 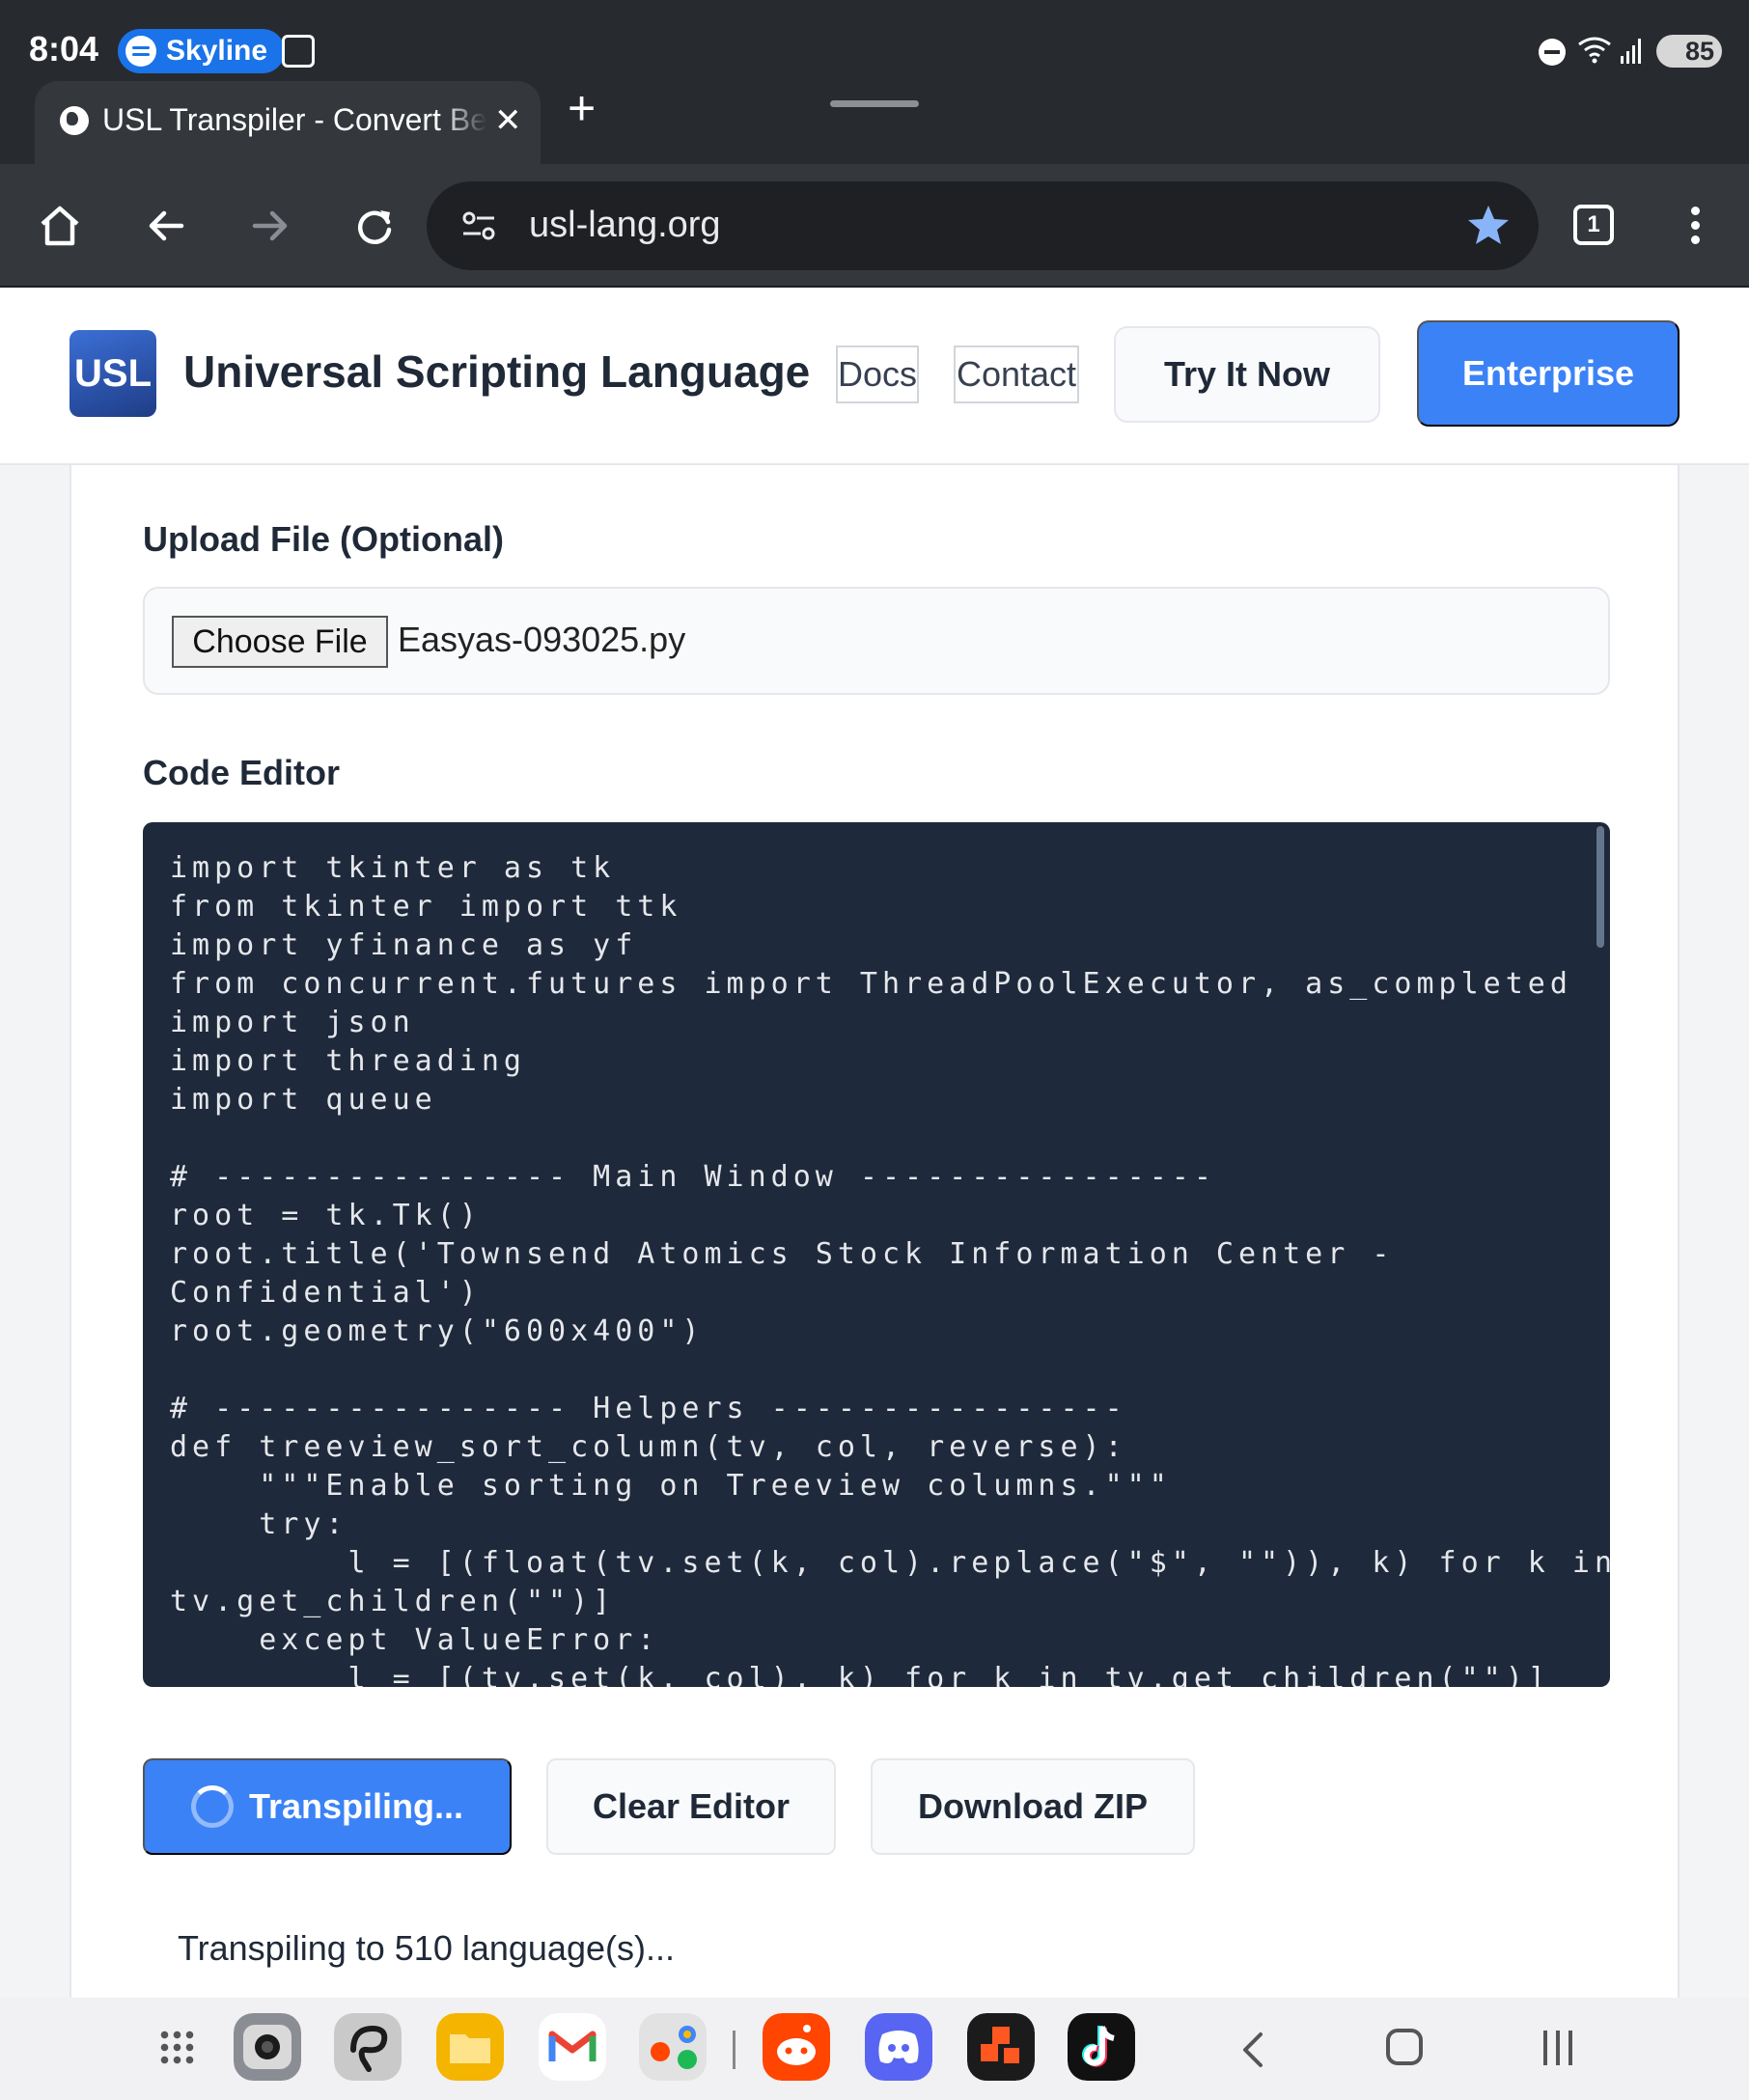 What do you see at coordinates (478, 226) in the screenshot?
I see `site-settings-icon` at bounding box center [478, 226].